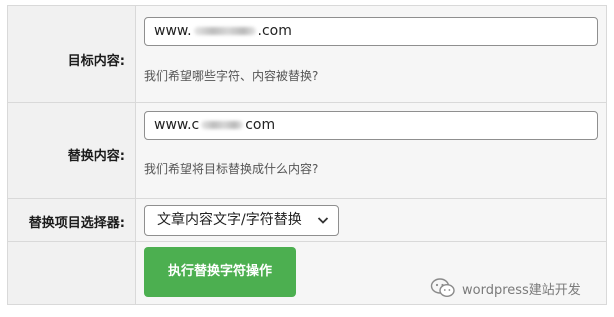 This screenshot has width=614, height=317. What do you see at coordinates (220, 272) in the screenshot?
I see `execute-replace-button: 执行替换字符操作` at bounding box center [220, 272].